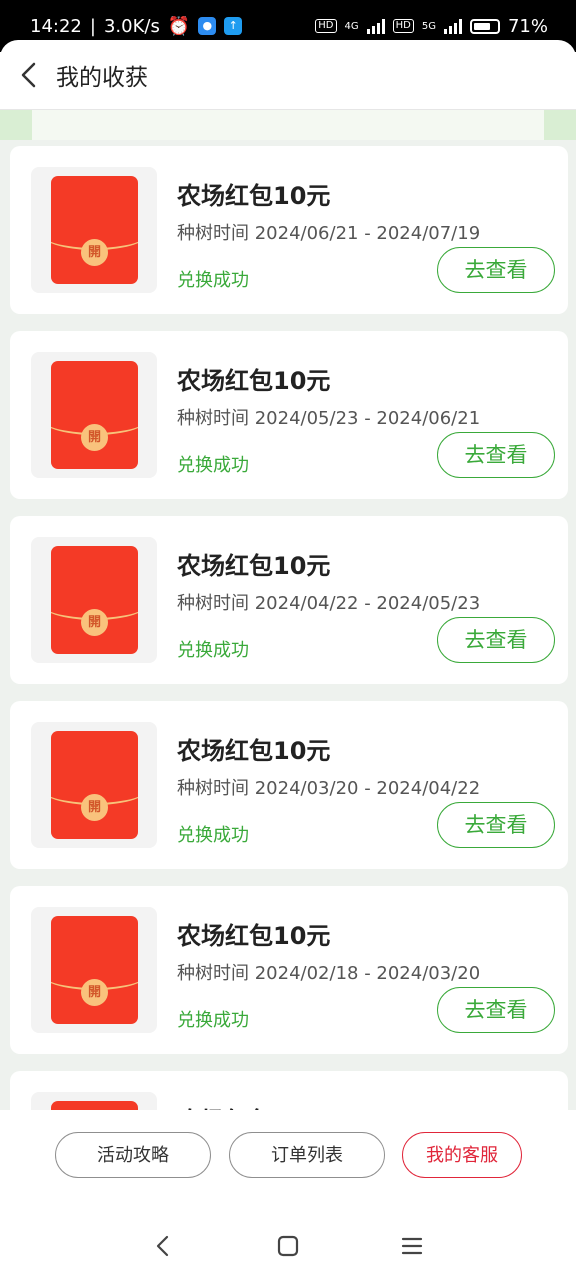 Image resolution: width=576 pixels, height=1280 pixels. What do you see at coordinates (462, 1155) in the screenshot?
I see `customer-service-button: 我的客服` at bounding box center [462, 1155].